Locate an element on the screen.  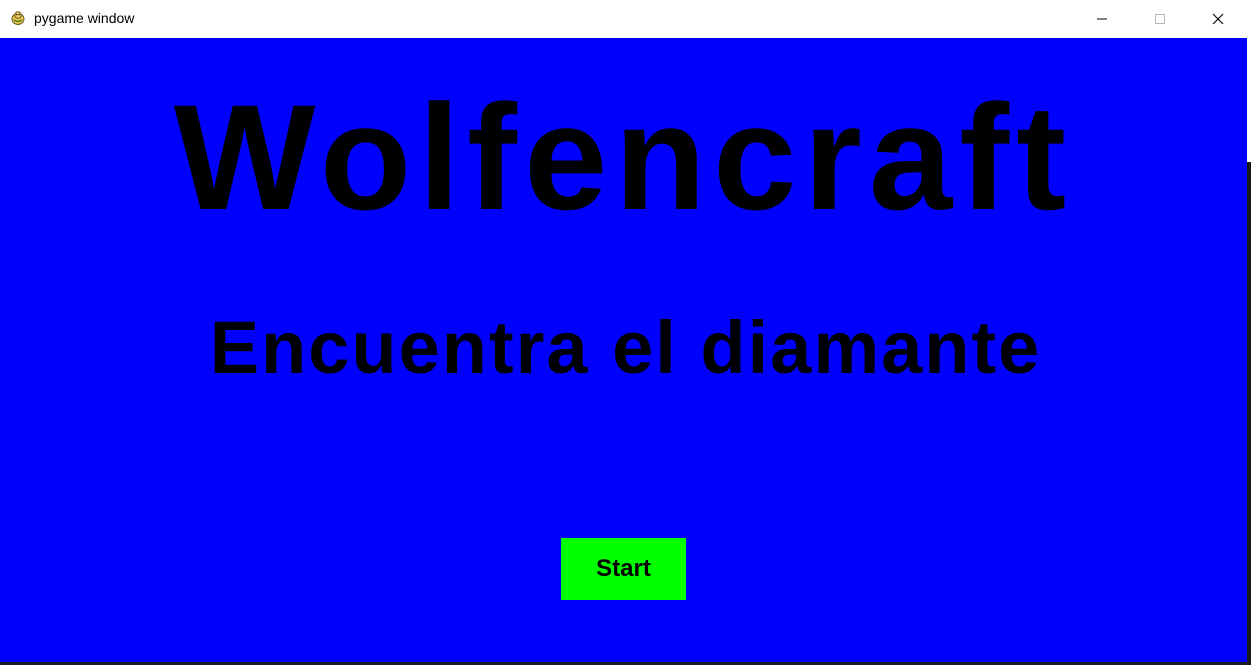
close-icon is located at coordinates (1218, 19).